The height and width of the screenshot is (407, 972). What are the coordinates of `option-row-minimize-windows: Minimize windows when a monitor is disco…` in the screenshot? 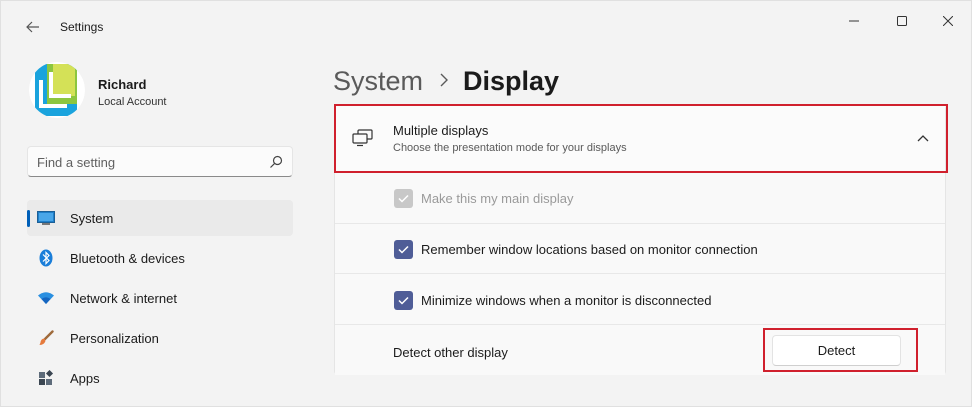 It's located at (640, 298).